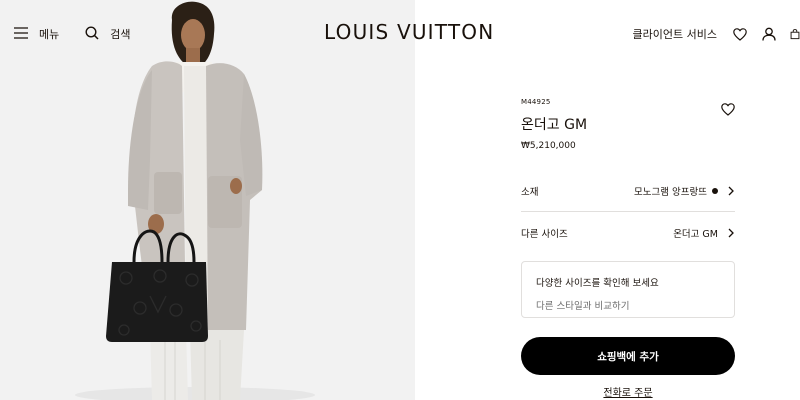 The image size is (800, 400). I want to click on material-selector: 소재 모노그램 앙프랑뜨, so click(628, 191).